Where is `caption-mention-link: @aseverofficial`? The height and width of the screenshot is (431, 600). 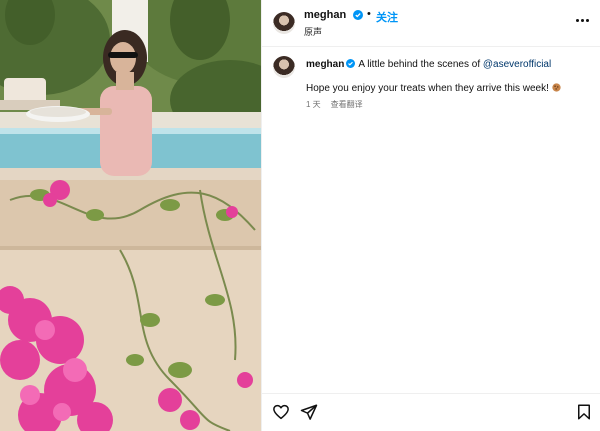 caption-mention-link: @aseverofficial is located at coordinates (517, 64).